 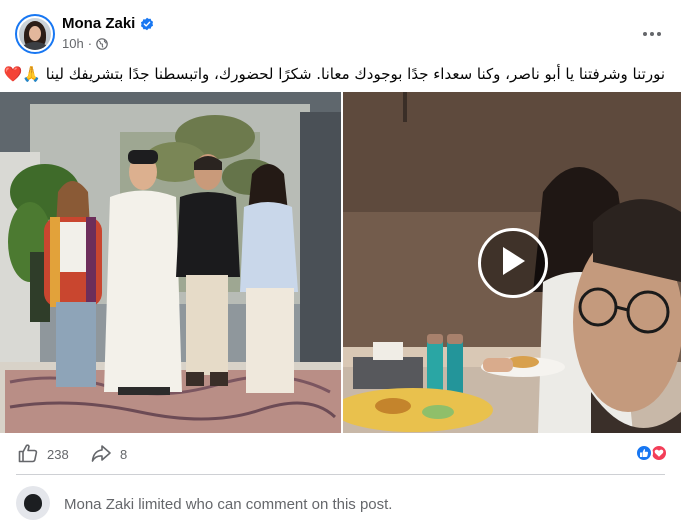 I want to click on author-avatar, so click(x=35, y=34).